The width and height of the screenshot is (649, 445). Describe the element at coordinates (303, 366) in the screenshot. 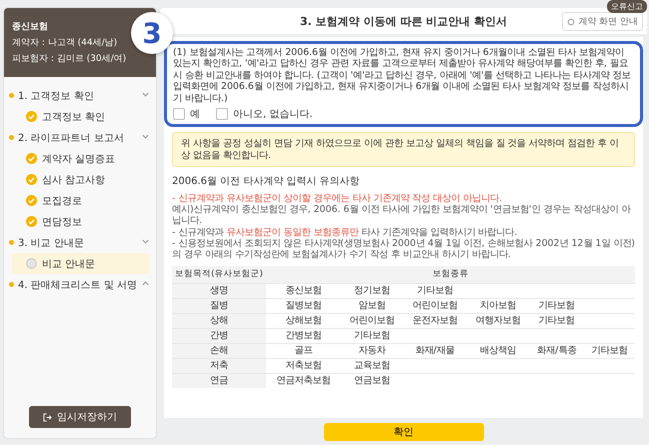

I see `table-cell: 저축보험` at that location.